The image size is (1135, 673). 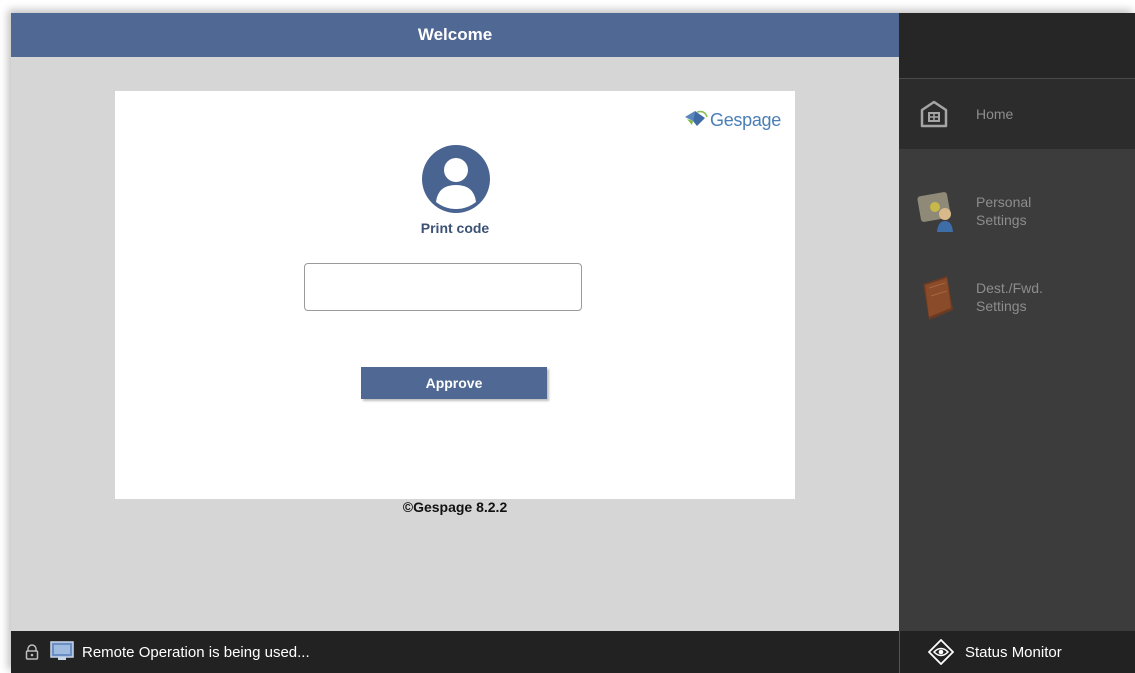 I want to click on user-avatar-icon, so click(x=456, y=179).